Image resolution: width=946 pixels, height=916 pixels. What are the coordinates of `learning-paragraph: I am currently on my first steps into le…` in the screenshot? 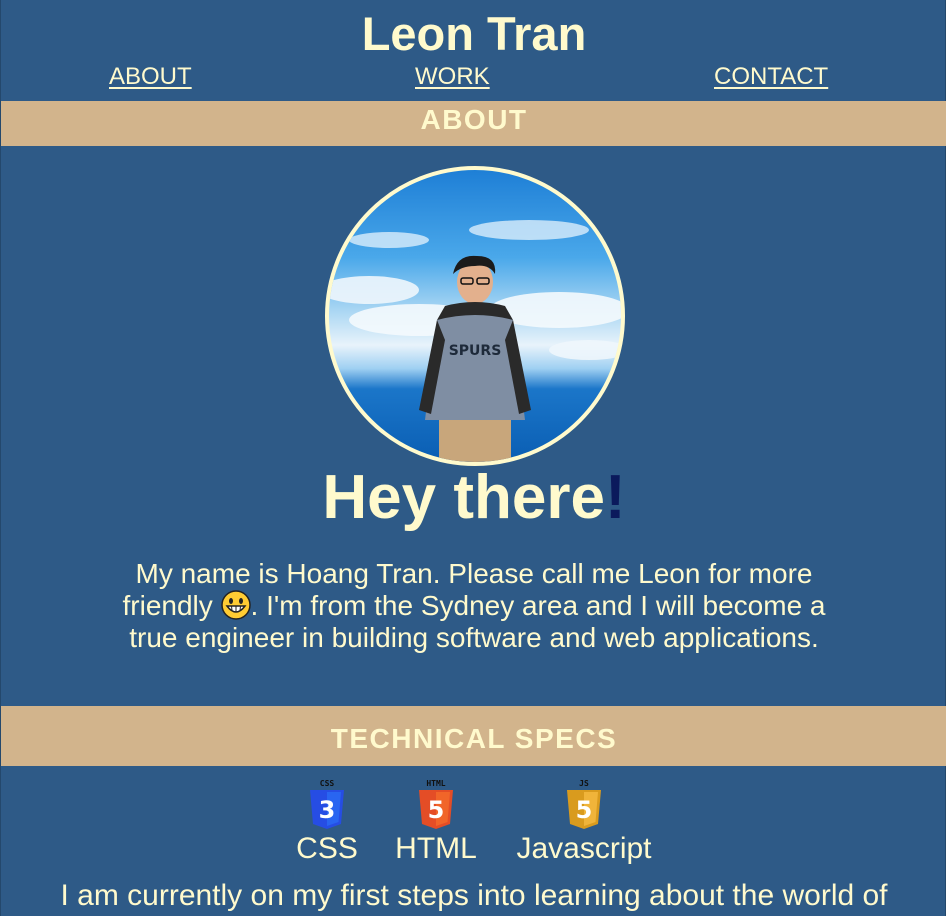 It's located at (474, 895).